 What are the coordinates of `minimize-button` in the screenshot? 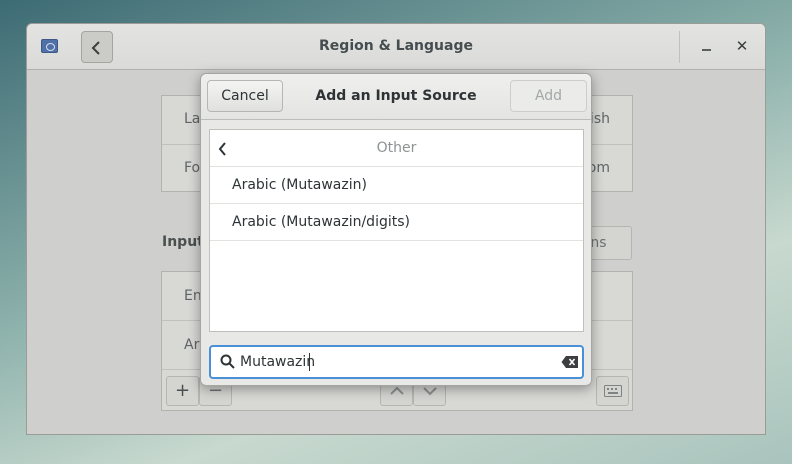 It's located at (707, 46).